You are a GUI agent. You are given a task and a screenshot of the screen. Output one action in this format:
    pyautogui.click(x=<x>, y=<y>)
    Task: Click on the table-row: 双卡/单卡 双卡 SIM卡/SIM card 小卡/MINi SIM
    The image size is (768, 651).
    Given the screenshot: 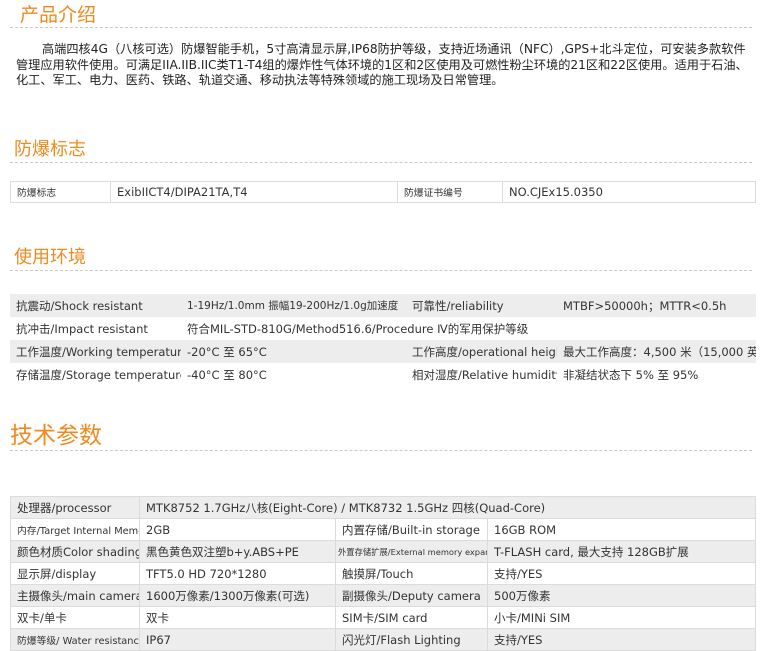 What is the action you would take?
    pyautogui.click(x=383, y=617)
    